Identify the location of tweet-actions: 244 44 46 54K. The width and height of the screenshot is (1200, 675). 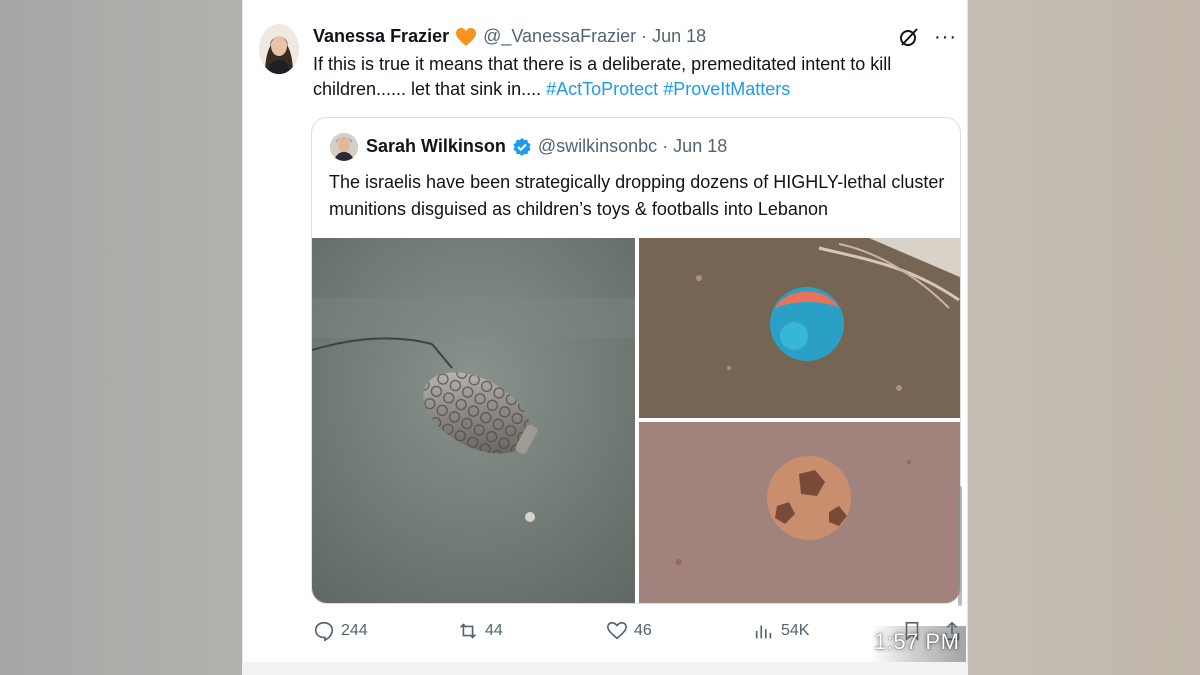
(636, 632).